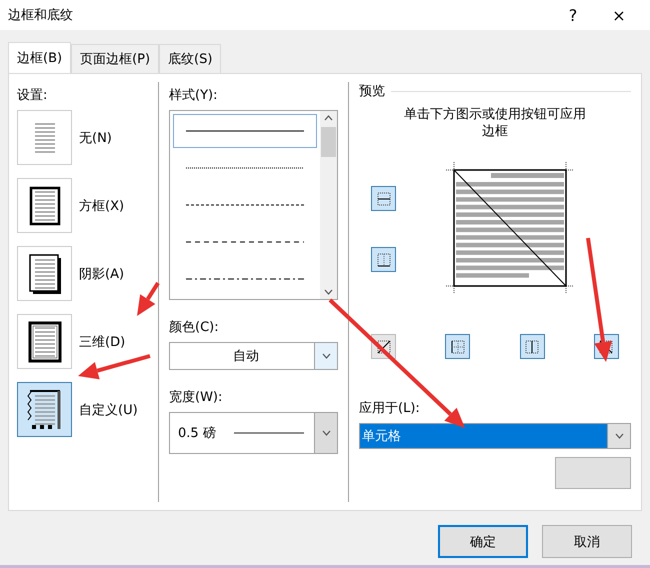 This screenshot has height=568, width=650. Describe the element at coordinates (483, 541) in the screenshot. I see `dialog-button: 确定` at that location.